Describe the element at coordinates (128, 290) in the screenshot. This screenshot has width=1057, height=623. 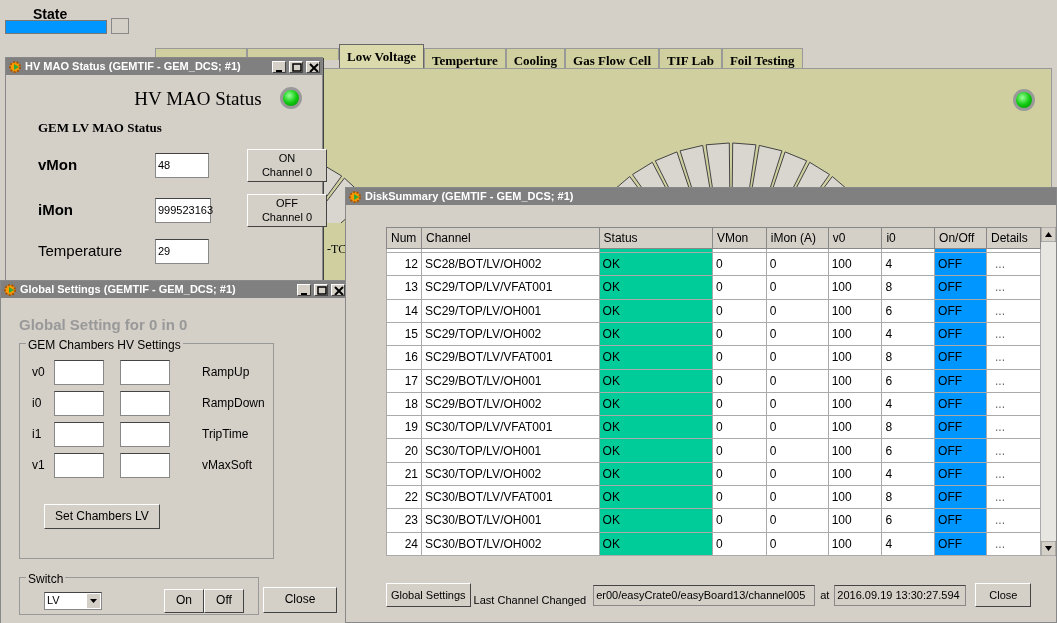
I see `window-title: Global Settings (GEMTIF - GEM_DCS; #1)` at that location.